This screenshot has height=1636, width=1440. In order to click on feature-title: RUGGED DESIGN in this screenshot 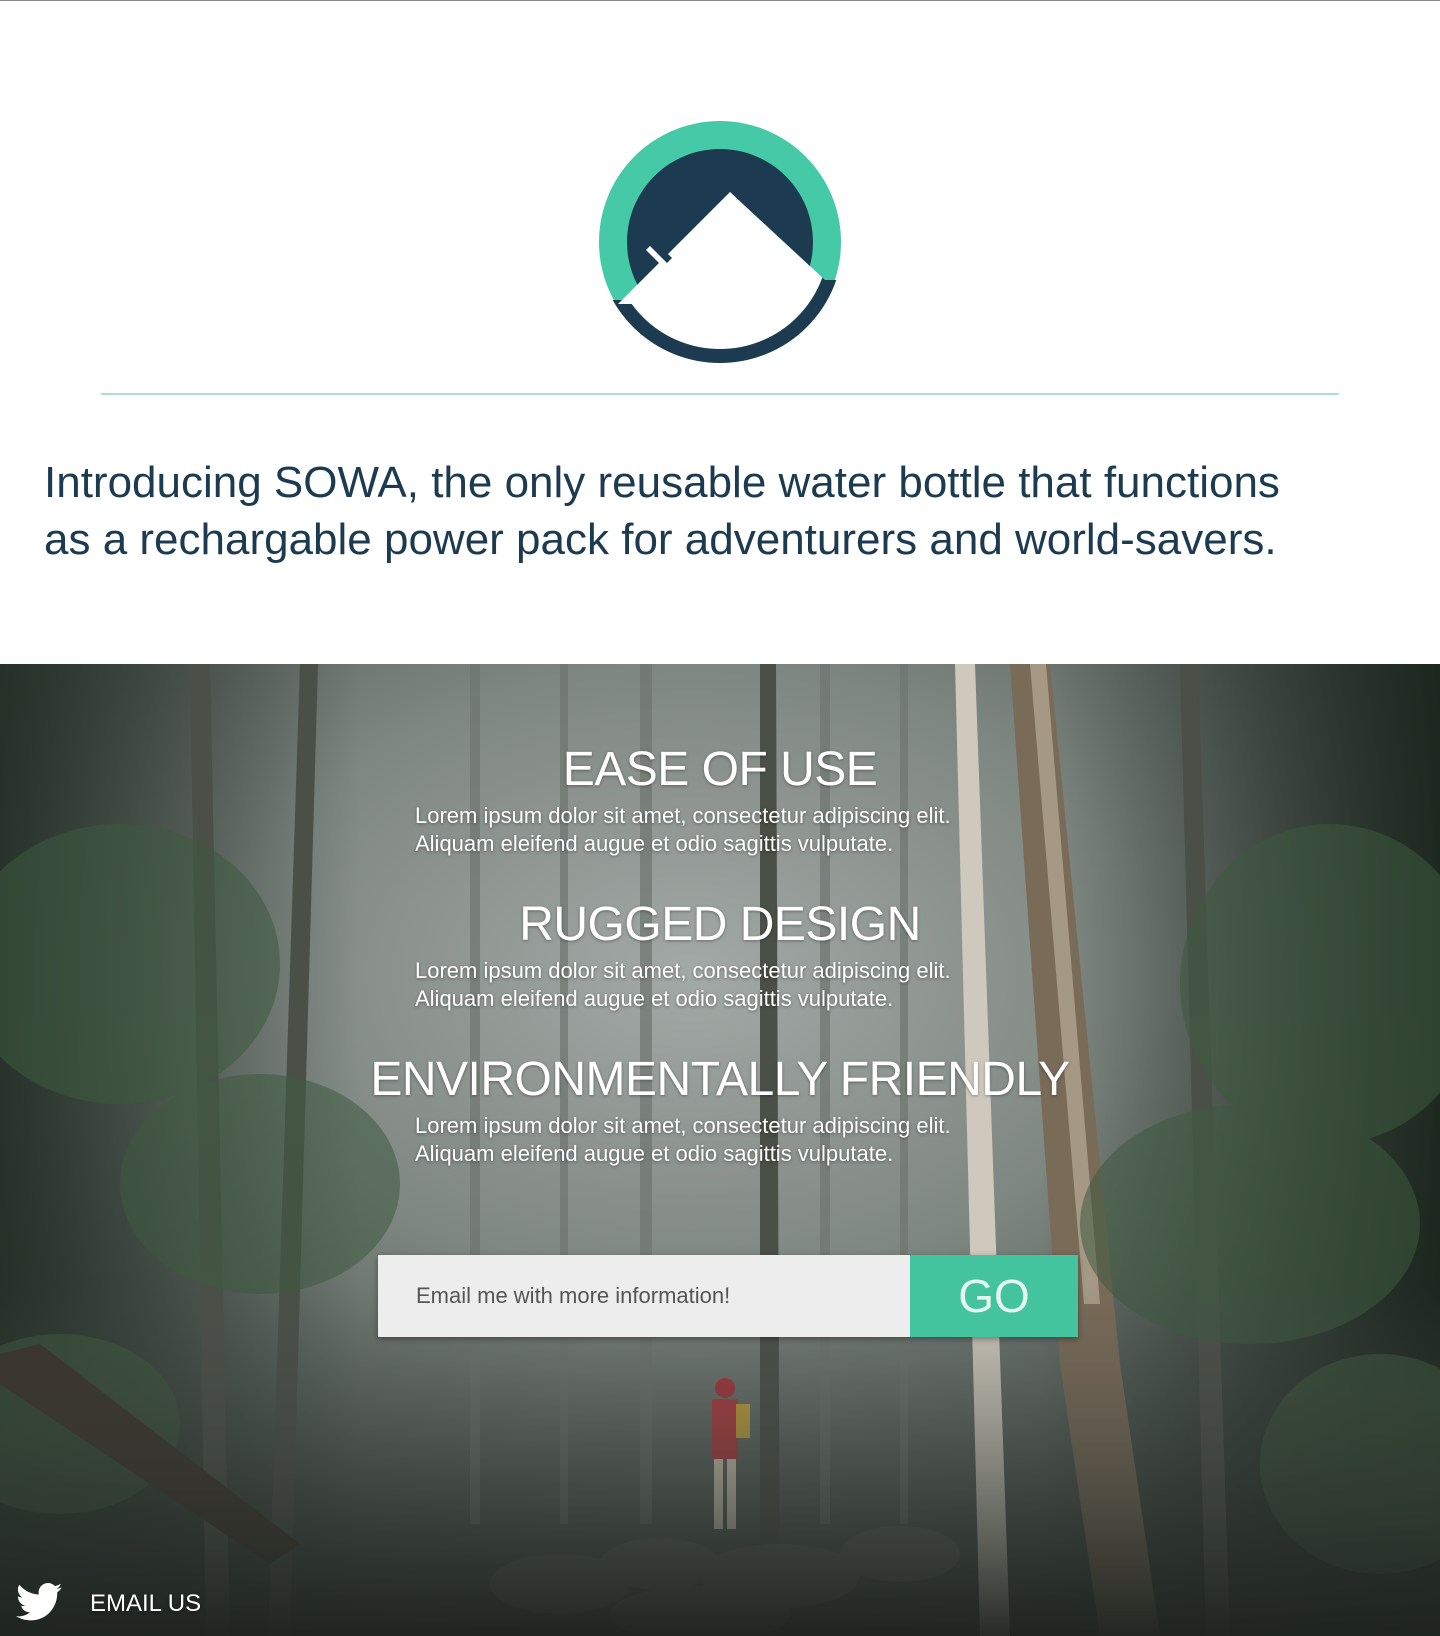, I will do `click(720, 924)`.